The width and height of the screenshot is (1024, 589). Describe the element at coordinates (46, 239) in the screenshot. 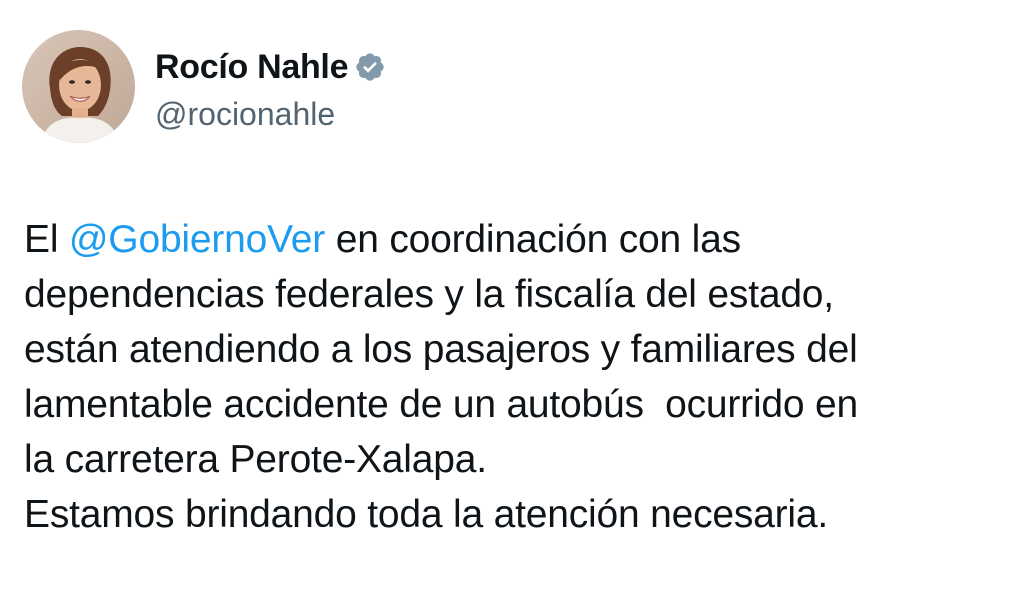

I see `tweet-text-segment: El` at that location.